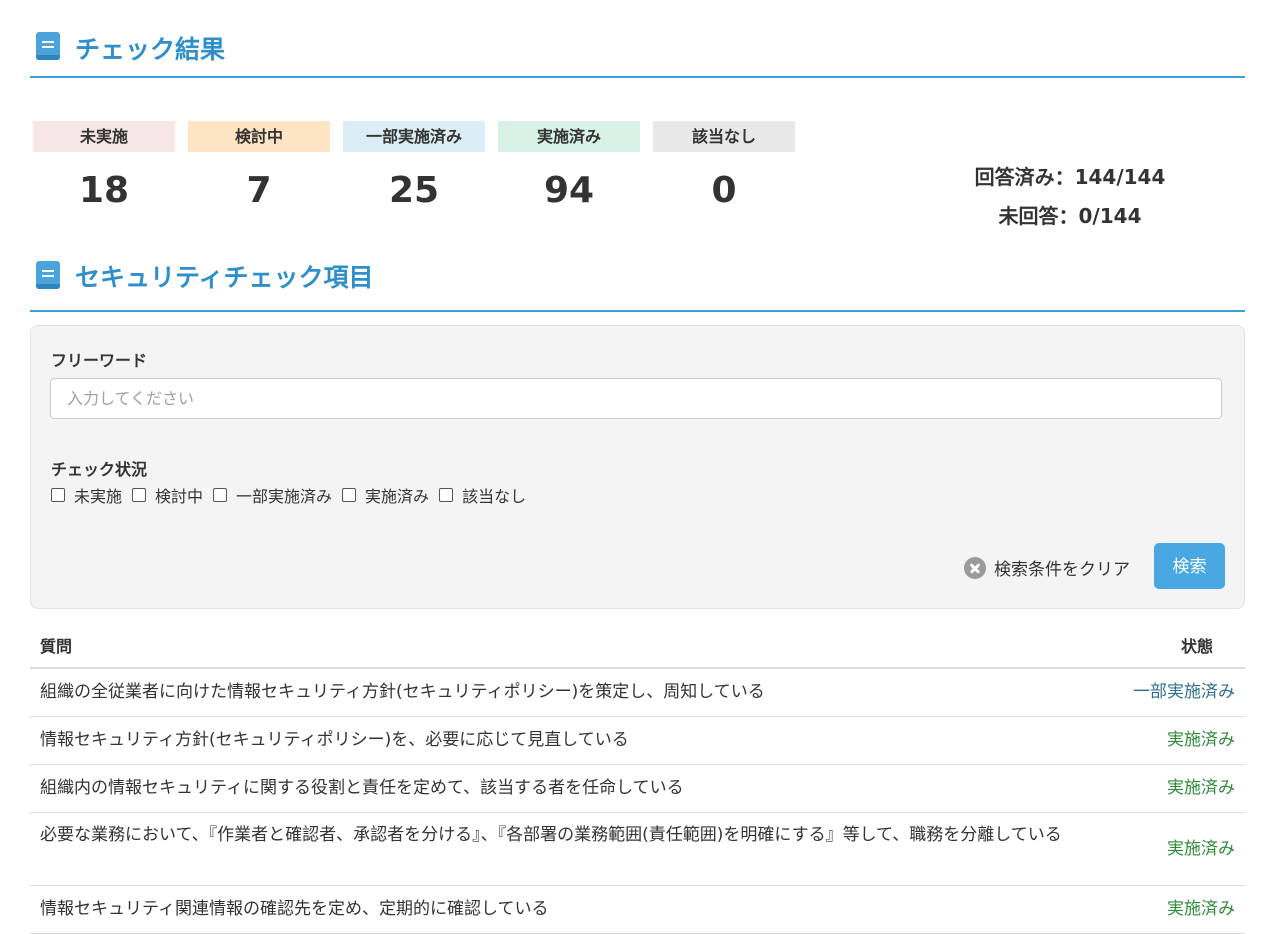 Image resolution: width=1280 pixels, height=934 pixels. I want to click on row-question: 情報セキュリティ方針(セキュリティポリシー)を、必要に応じて見直している, so click(334, 740).